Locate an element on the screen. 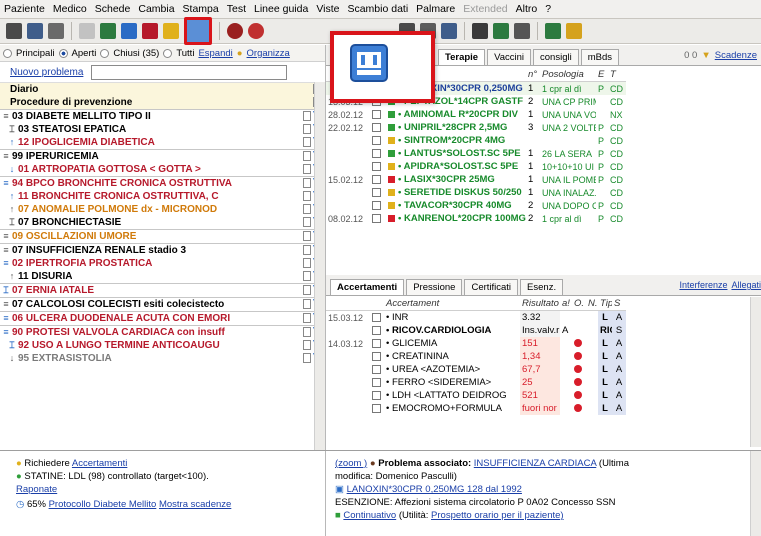 The width and height of the screenshot is (761, 536). exam-row: • LDH <LATTATO DEIDROG 521 L A is located at coordinates (476, 395).